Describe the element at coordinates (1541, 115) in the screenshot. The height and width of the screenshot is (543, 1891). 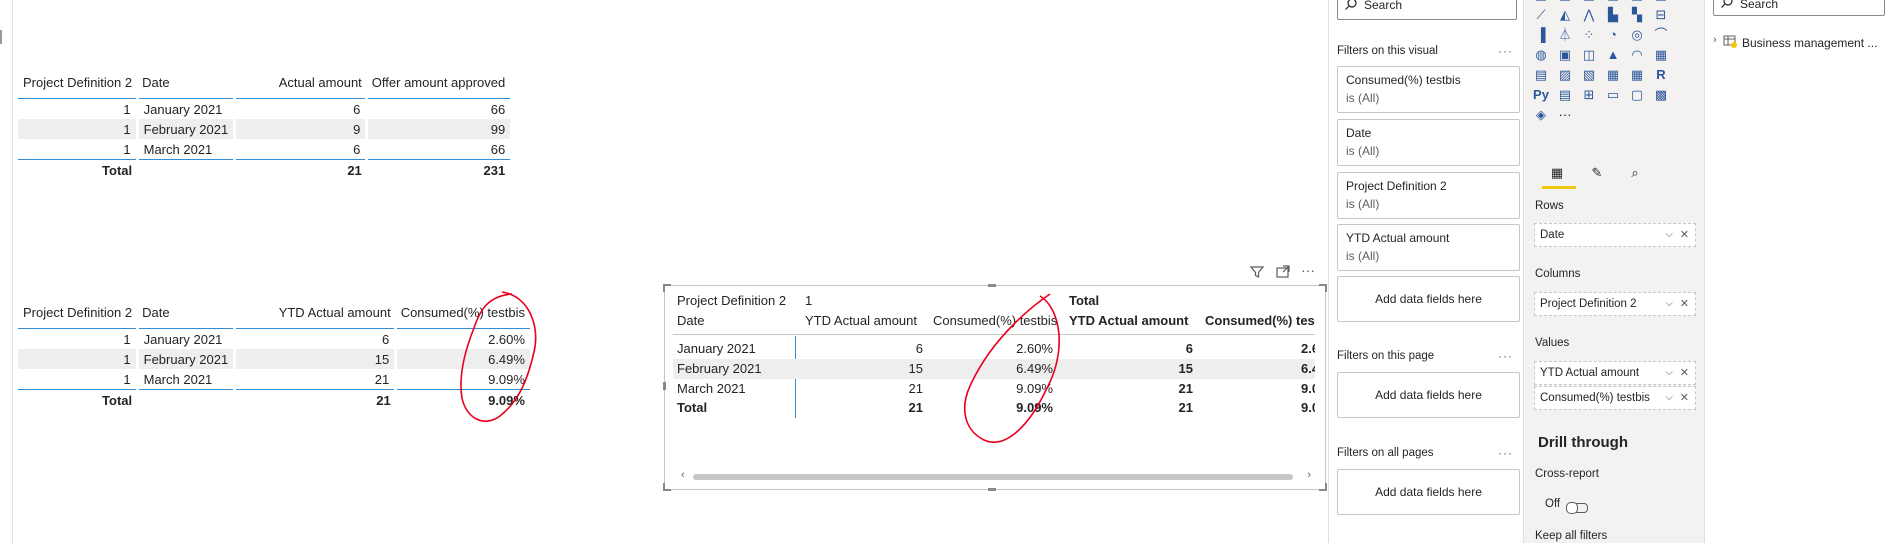
I see `visual-type-icon: ◈` at that location.